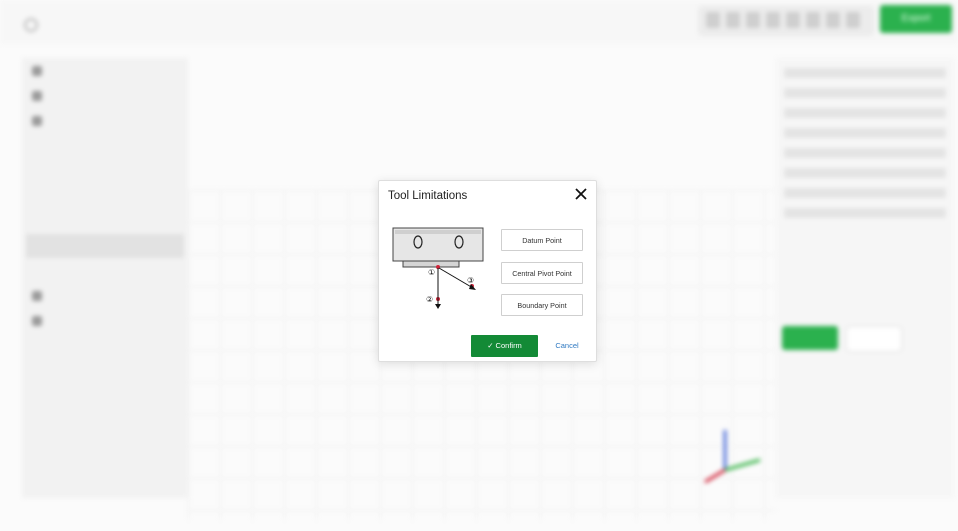 Image resolution: width=958 pixels, height=531 pixels. I want to click on export-button: Export, so click(916, 19).